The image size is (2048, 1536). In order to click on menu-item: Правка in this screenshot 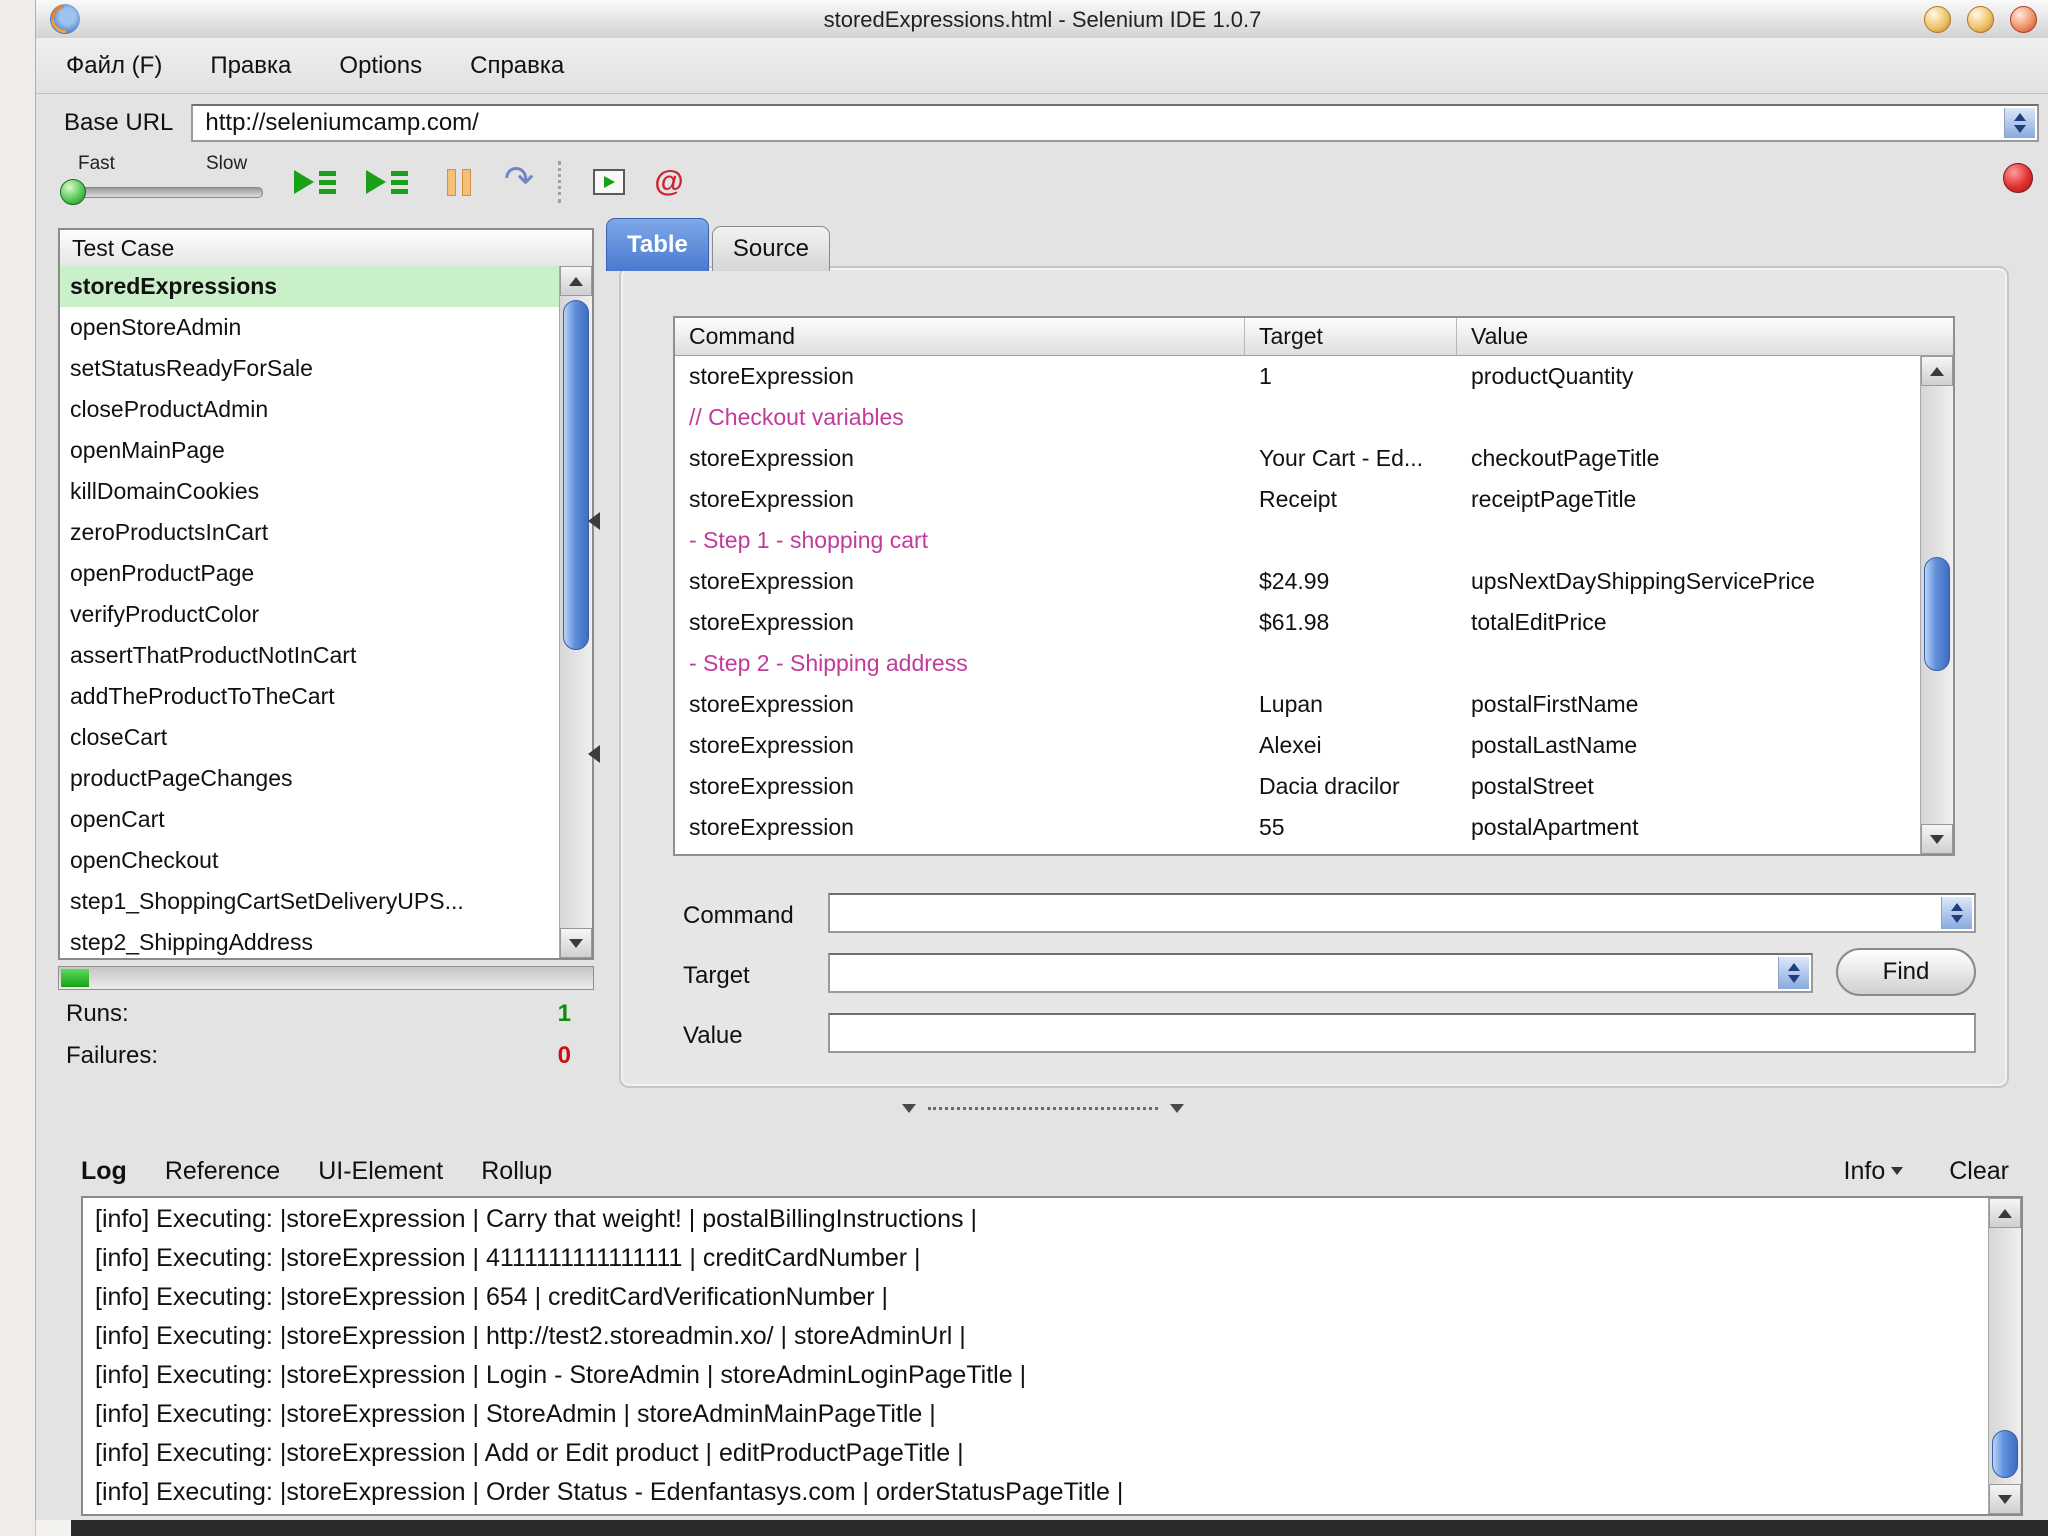, I will do `click(250, 66)`.